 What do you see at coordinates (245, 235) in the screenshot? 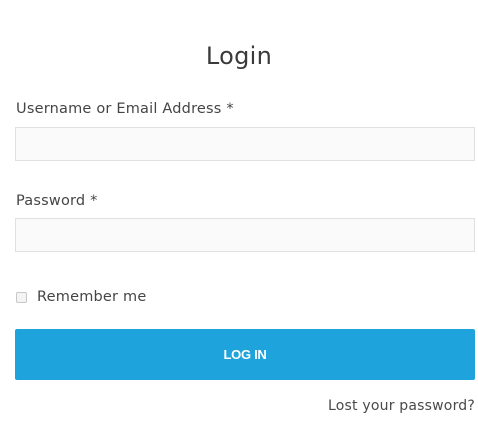
I see `password-input` at bounding box center [245, 235].